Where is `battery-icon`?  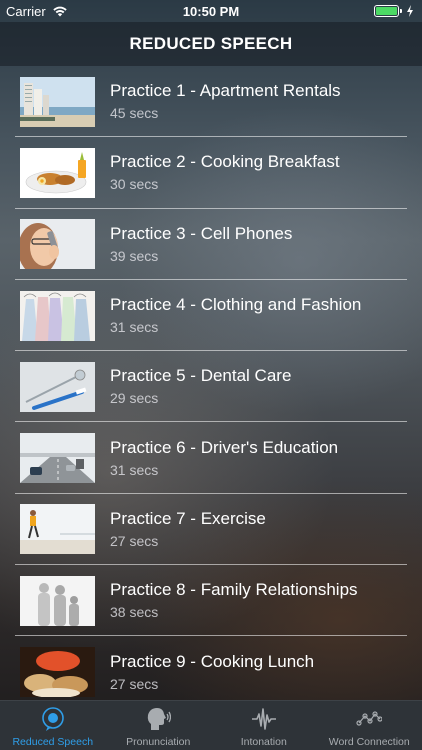
battery-icon is located at coordinates (388, 11).